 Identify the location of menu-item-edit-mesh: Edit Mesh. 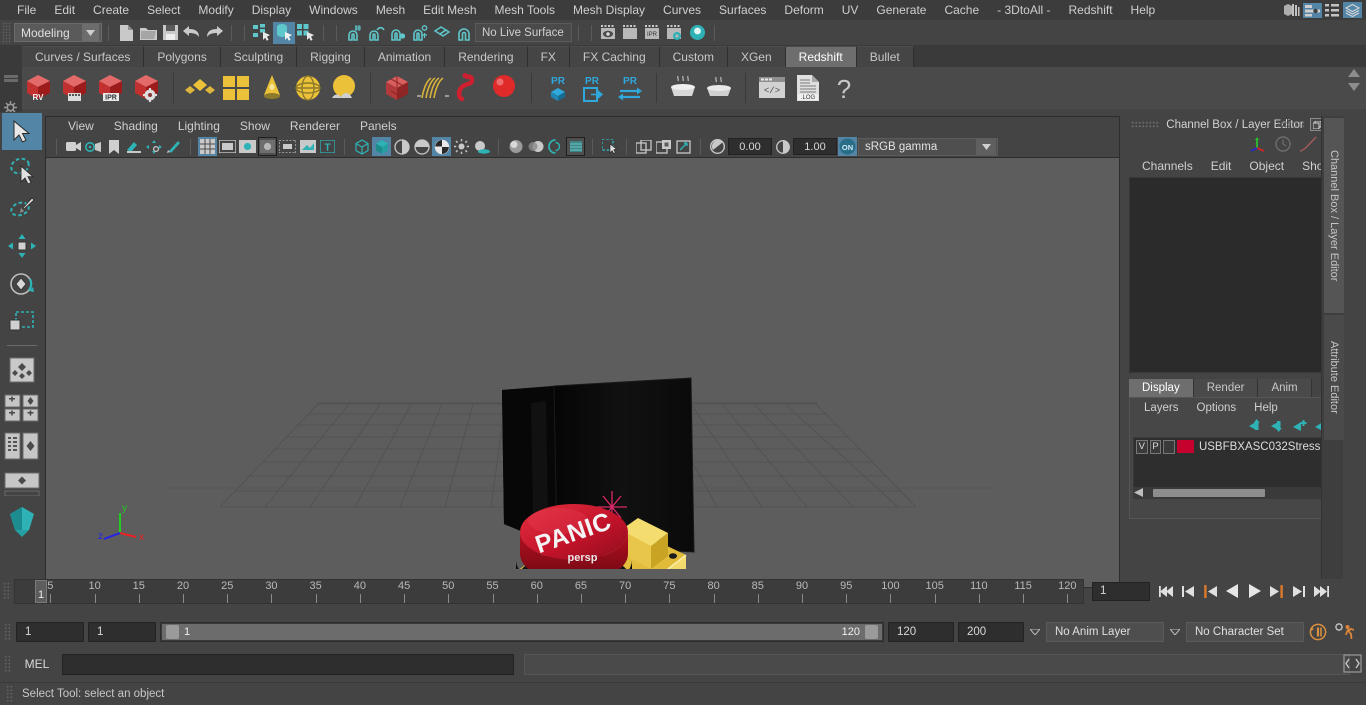
(449, 10).